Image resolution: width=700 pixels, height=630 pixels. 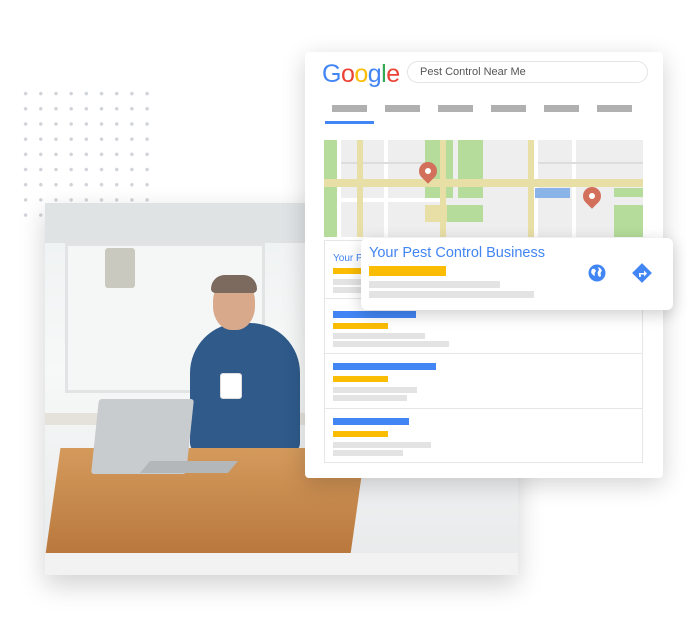 I want to click on globe-icon, so click(x=597, y=273).